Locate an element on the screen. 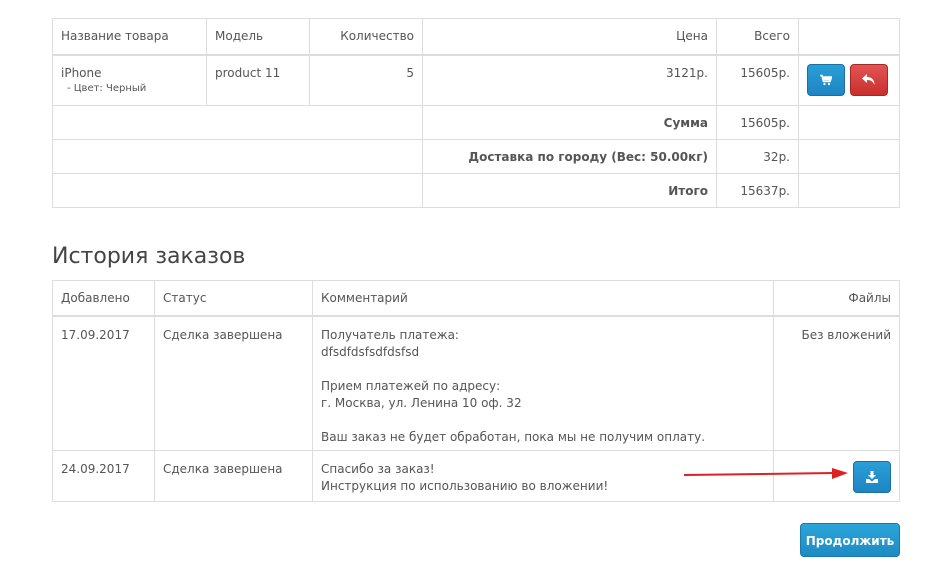 This screenshot has height=578, width=950. header-files: Файлы is located at coordinates (836, 298).